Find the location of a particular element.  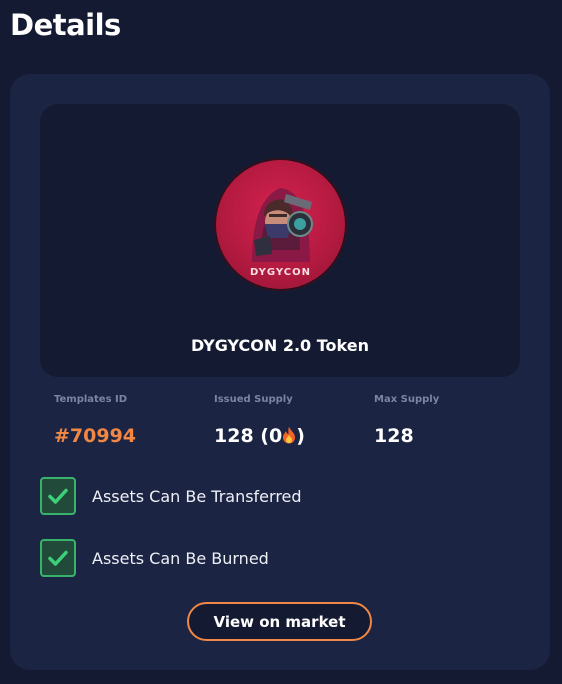

check-row-burnable: Assets Can Be Burned is located at coordinates (154, 558).